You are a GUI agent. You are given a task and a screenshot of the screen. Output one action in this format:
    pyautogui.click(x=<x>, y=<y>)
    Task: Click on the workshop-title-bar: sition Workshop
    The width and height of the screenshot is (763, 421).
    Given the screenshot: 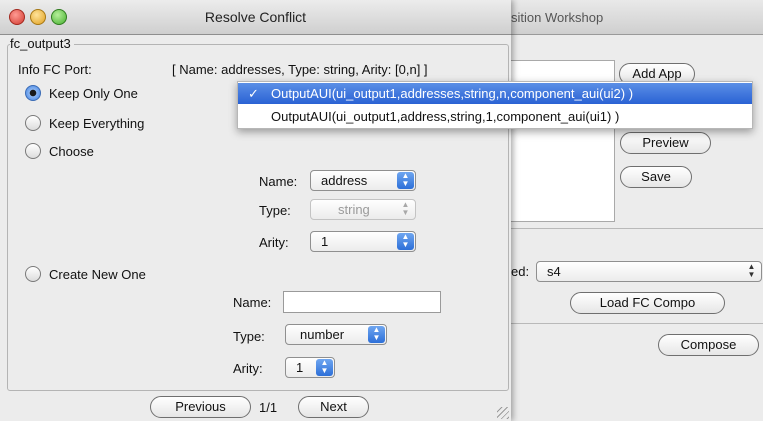 What is the action you would take?
    pyautogui.click(x=631, y=17)
    